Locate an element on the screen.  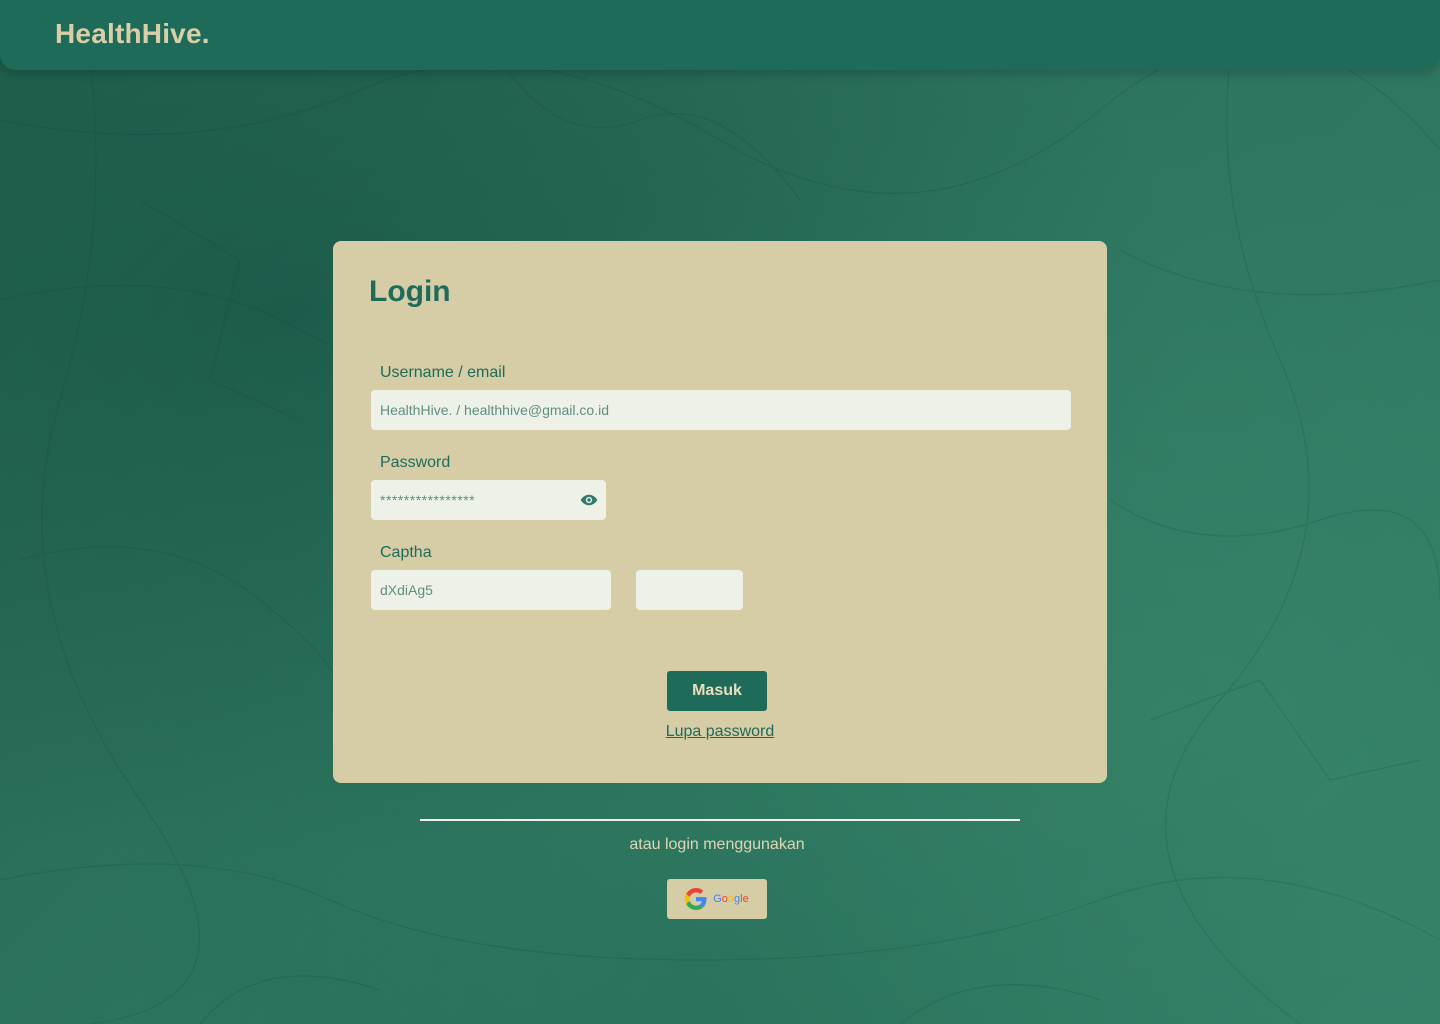
forgot-password-label: Lupa password is located at coordinates (720, 731).